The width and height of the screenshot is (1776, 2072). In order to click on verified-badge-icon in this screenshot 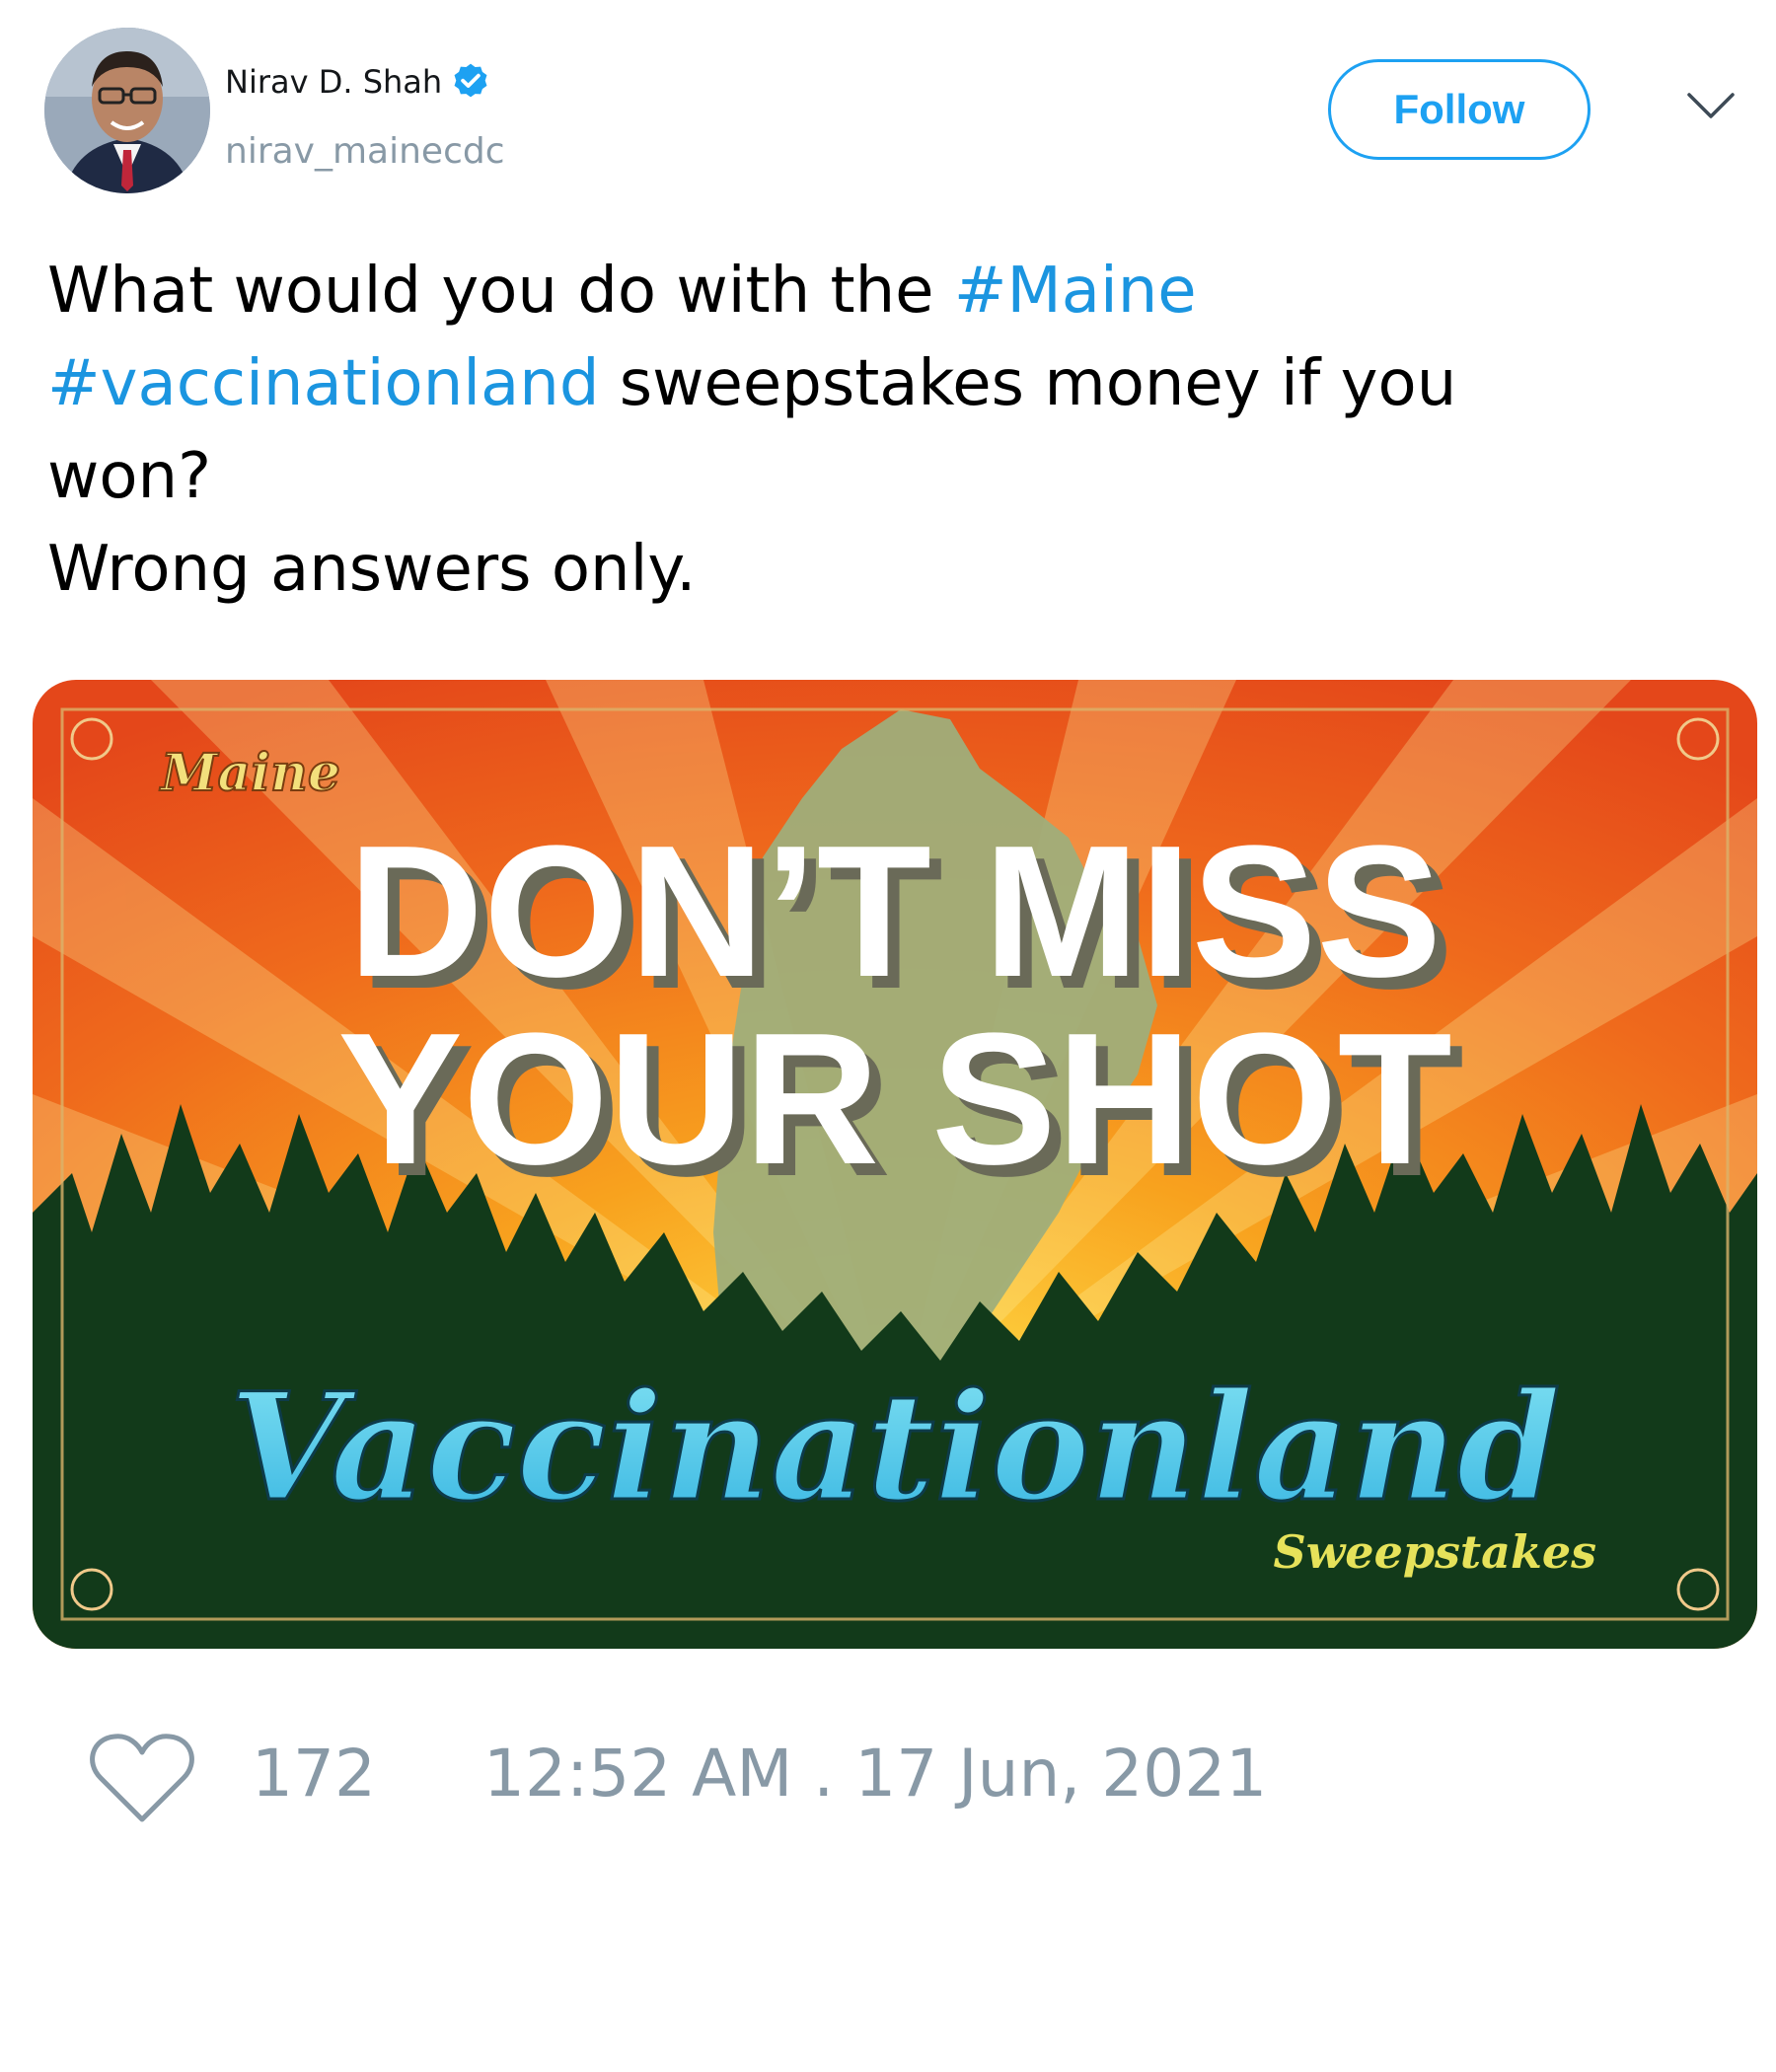, I will do `click(471, 80)`.